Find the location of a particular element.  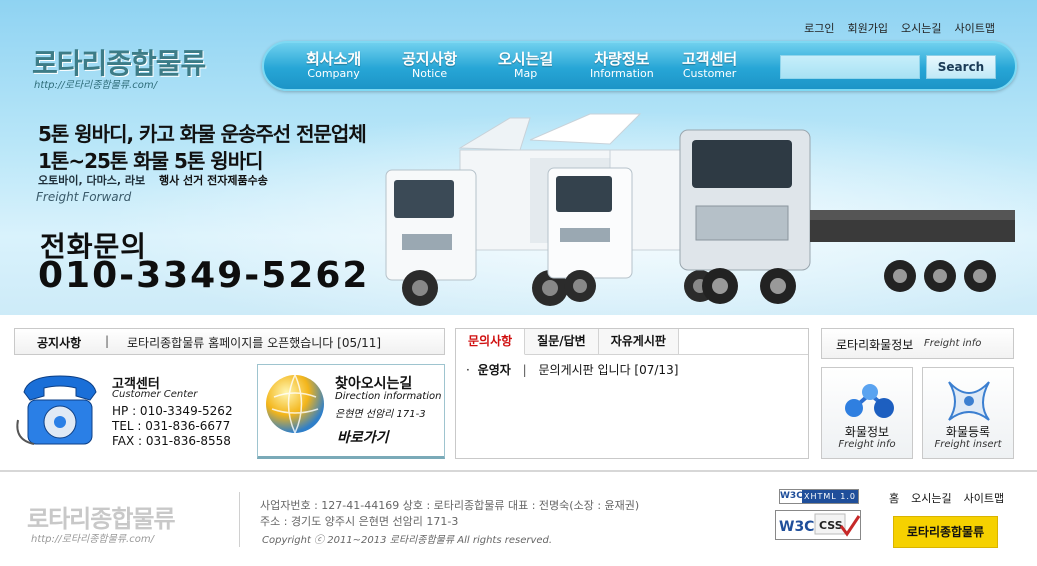

ribbon-icon is located at coordinates (969, 401).